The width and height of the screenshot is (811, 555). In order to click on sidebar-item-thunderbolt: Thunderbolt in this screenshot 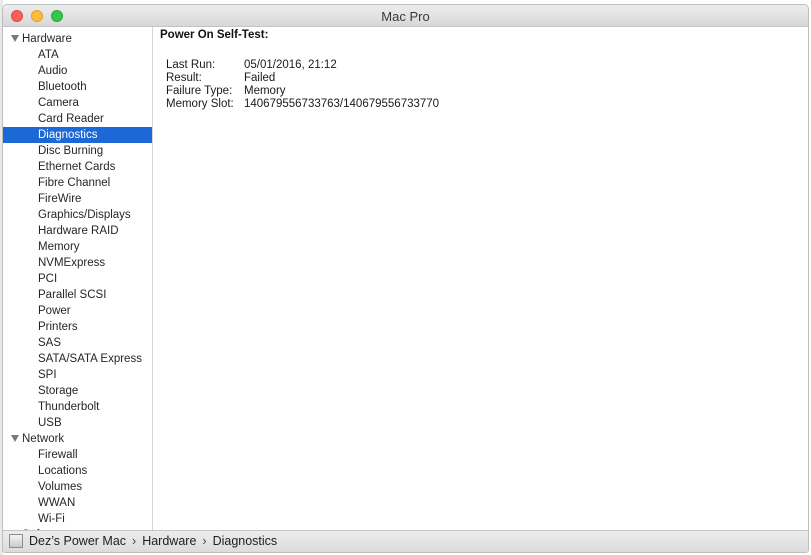, I will do `click(77, 407)`.